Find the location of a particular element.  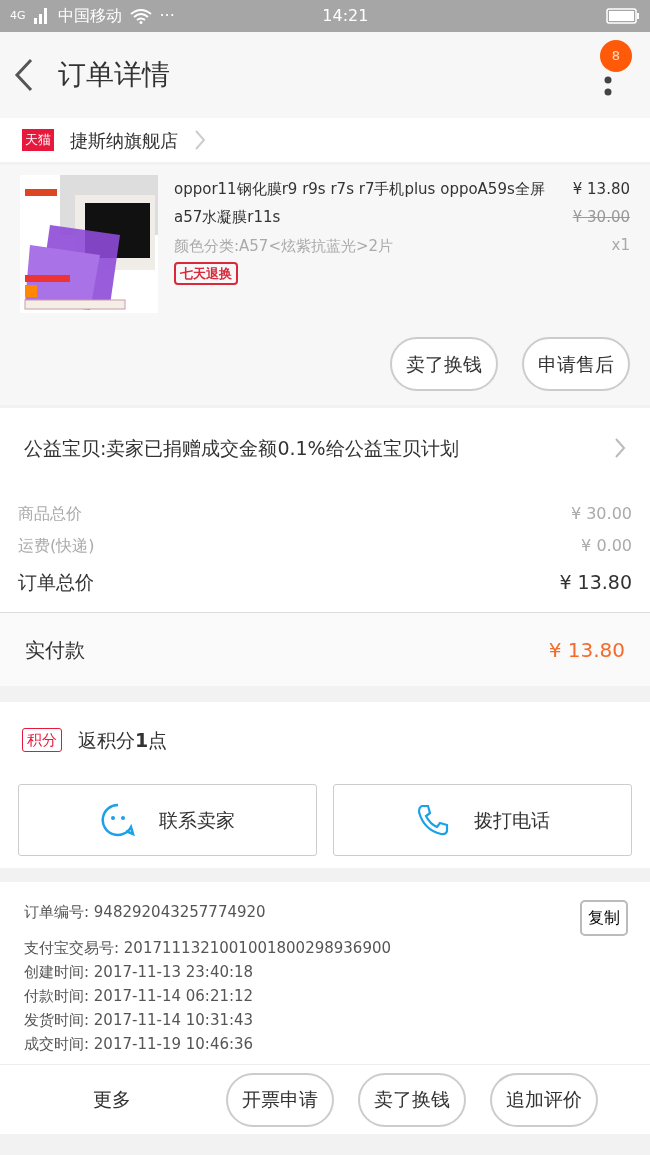

order-info-line: 订单编号: 948292043257774920 is located at coordinates (145, 912).